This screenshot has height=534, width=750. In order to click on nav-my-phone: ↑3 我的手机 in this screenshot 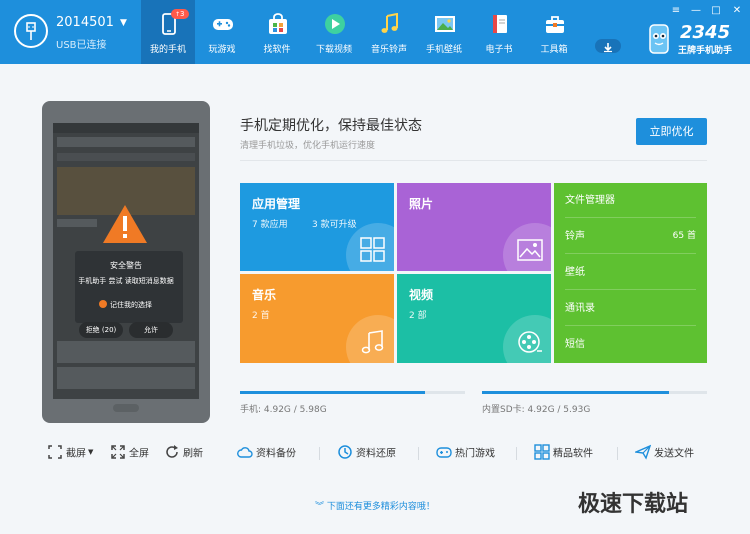, I will do `click(168, 32)`.